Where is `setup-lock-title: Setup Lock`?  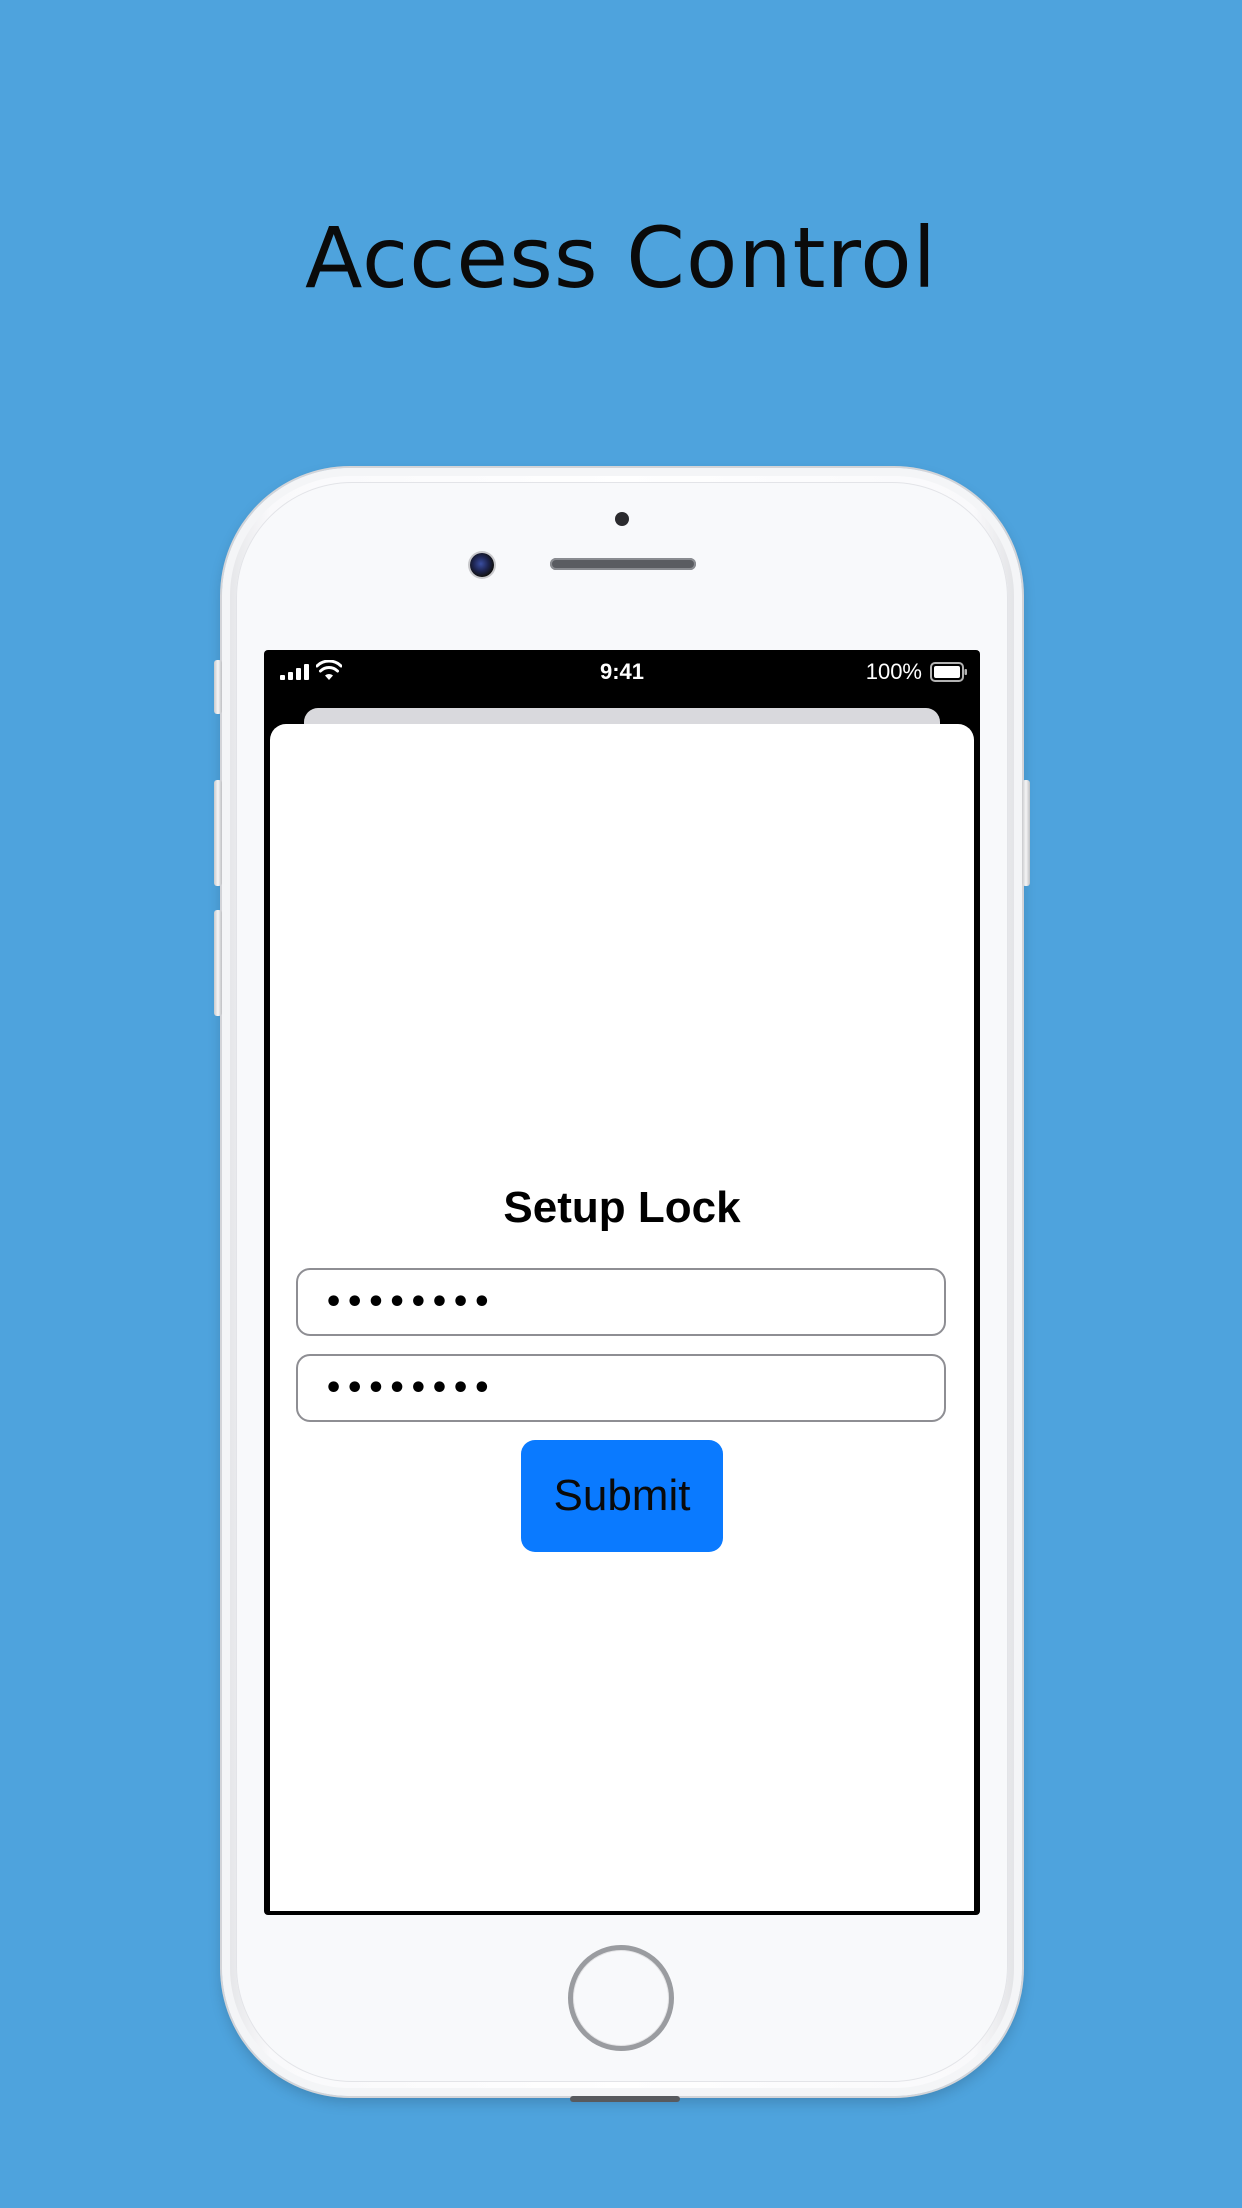 setup-lock-title: Setup Lock is located at coordinates (622, 1207).